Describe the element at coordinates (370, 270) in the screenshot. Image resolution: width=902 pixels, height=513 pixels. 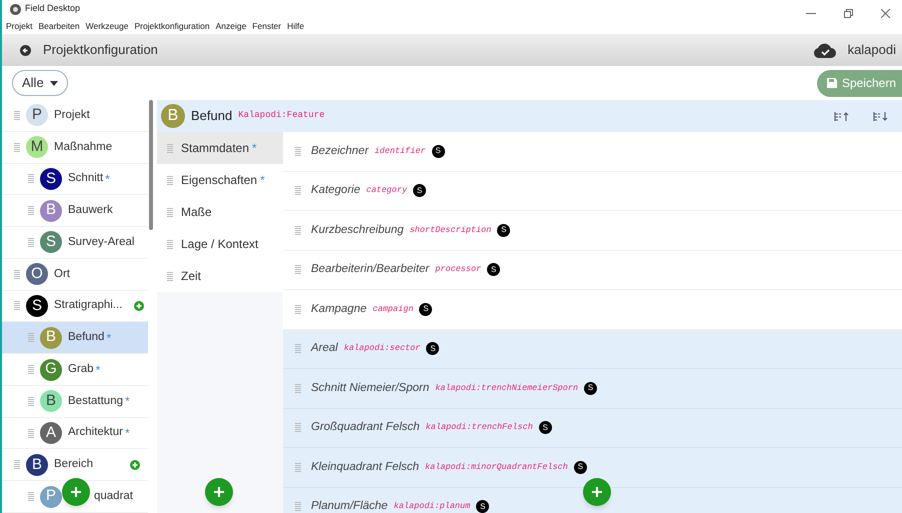
I see `field-label: Bearbeiterin/Bearbeiter` at that location.